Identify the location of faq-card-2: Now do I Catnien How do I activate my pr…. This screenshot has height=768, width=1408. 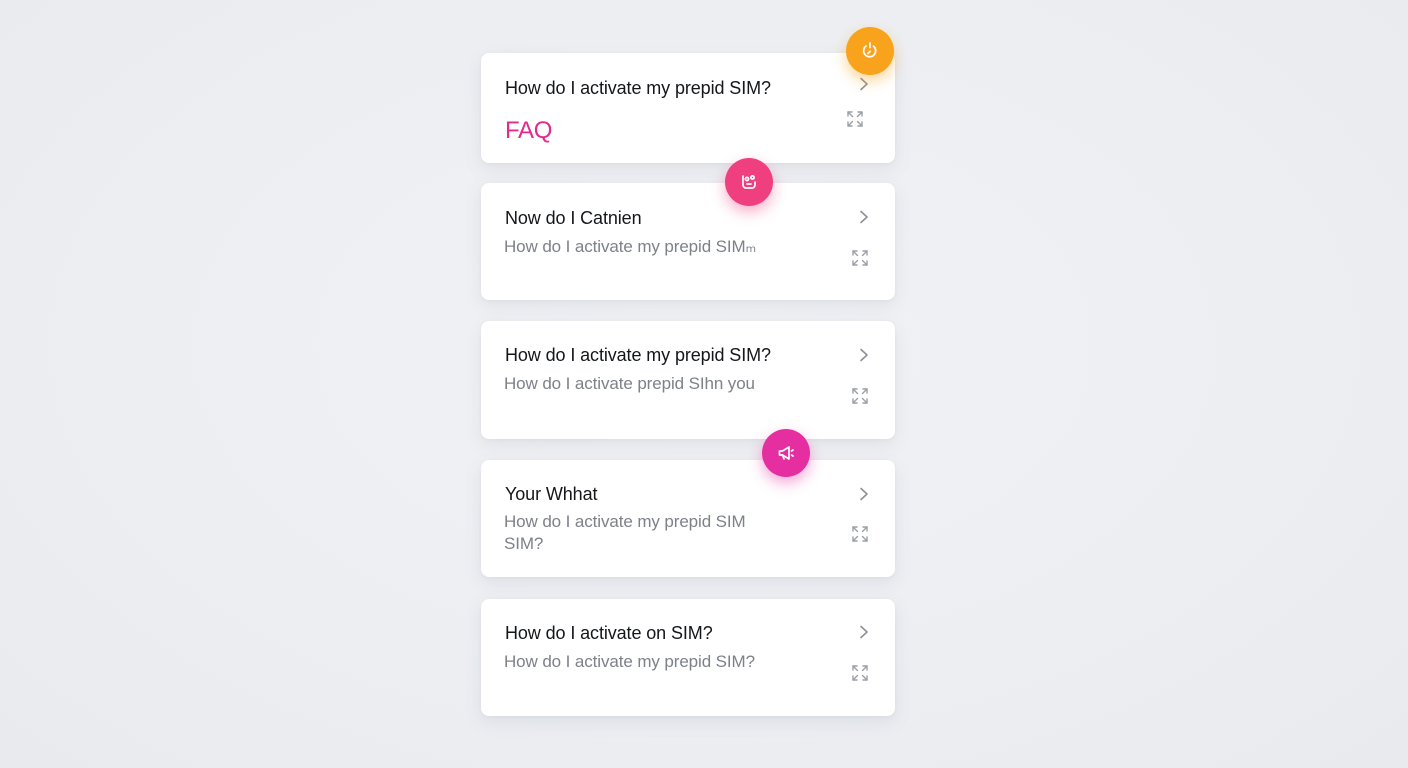
(688, 241).